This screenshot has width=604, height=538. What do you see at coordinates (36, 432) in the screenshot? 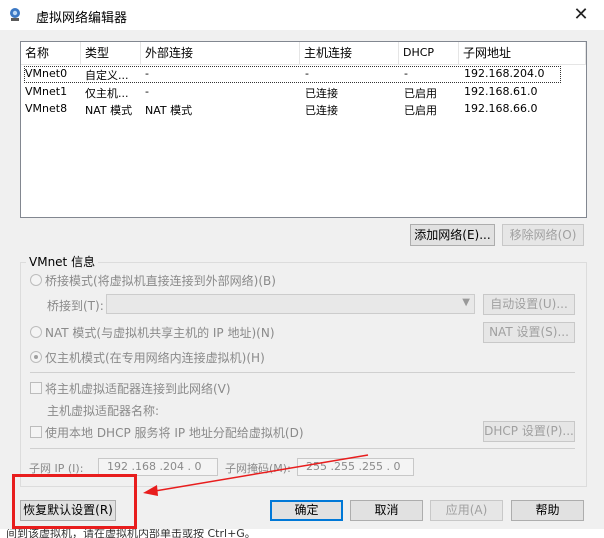
I see `use-dhcp-checkbox` at bounding box center [36, 432].